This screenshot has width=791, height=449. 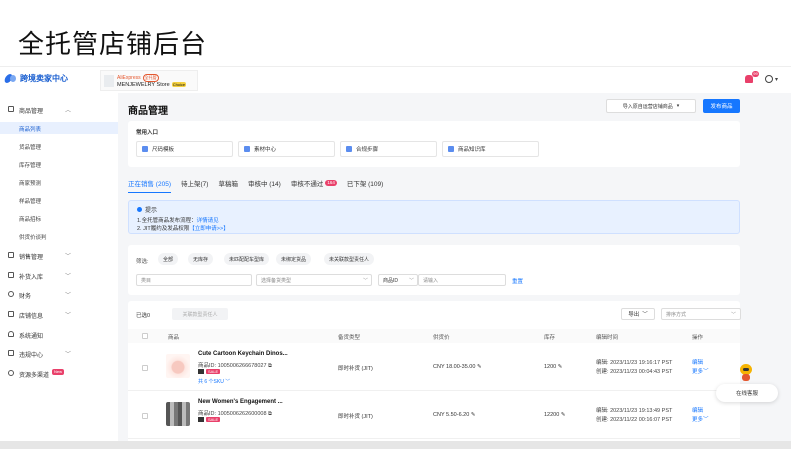 I want to click on sku-toggle: 共 6 个SKU ﹀, so click(x=214, y=381).